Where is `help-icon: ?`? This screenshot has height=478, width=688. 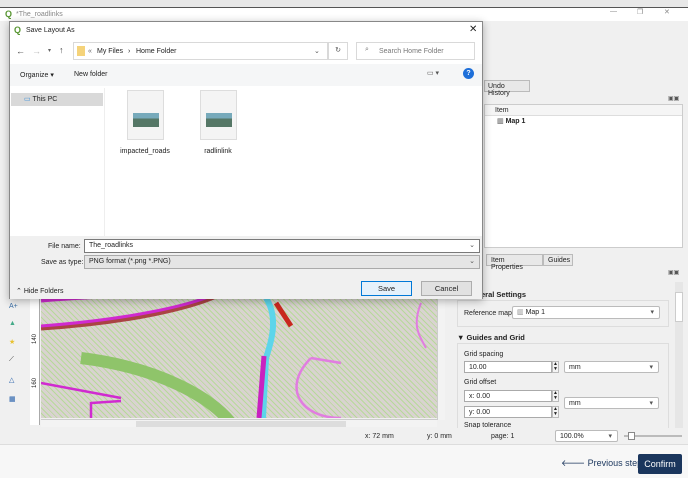
help-icon: ? is located at coordinates (468, 73).